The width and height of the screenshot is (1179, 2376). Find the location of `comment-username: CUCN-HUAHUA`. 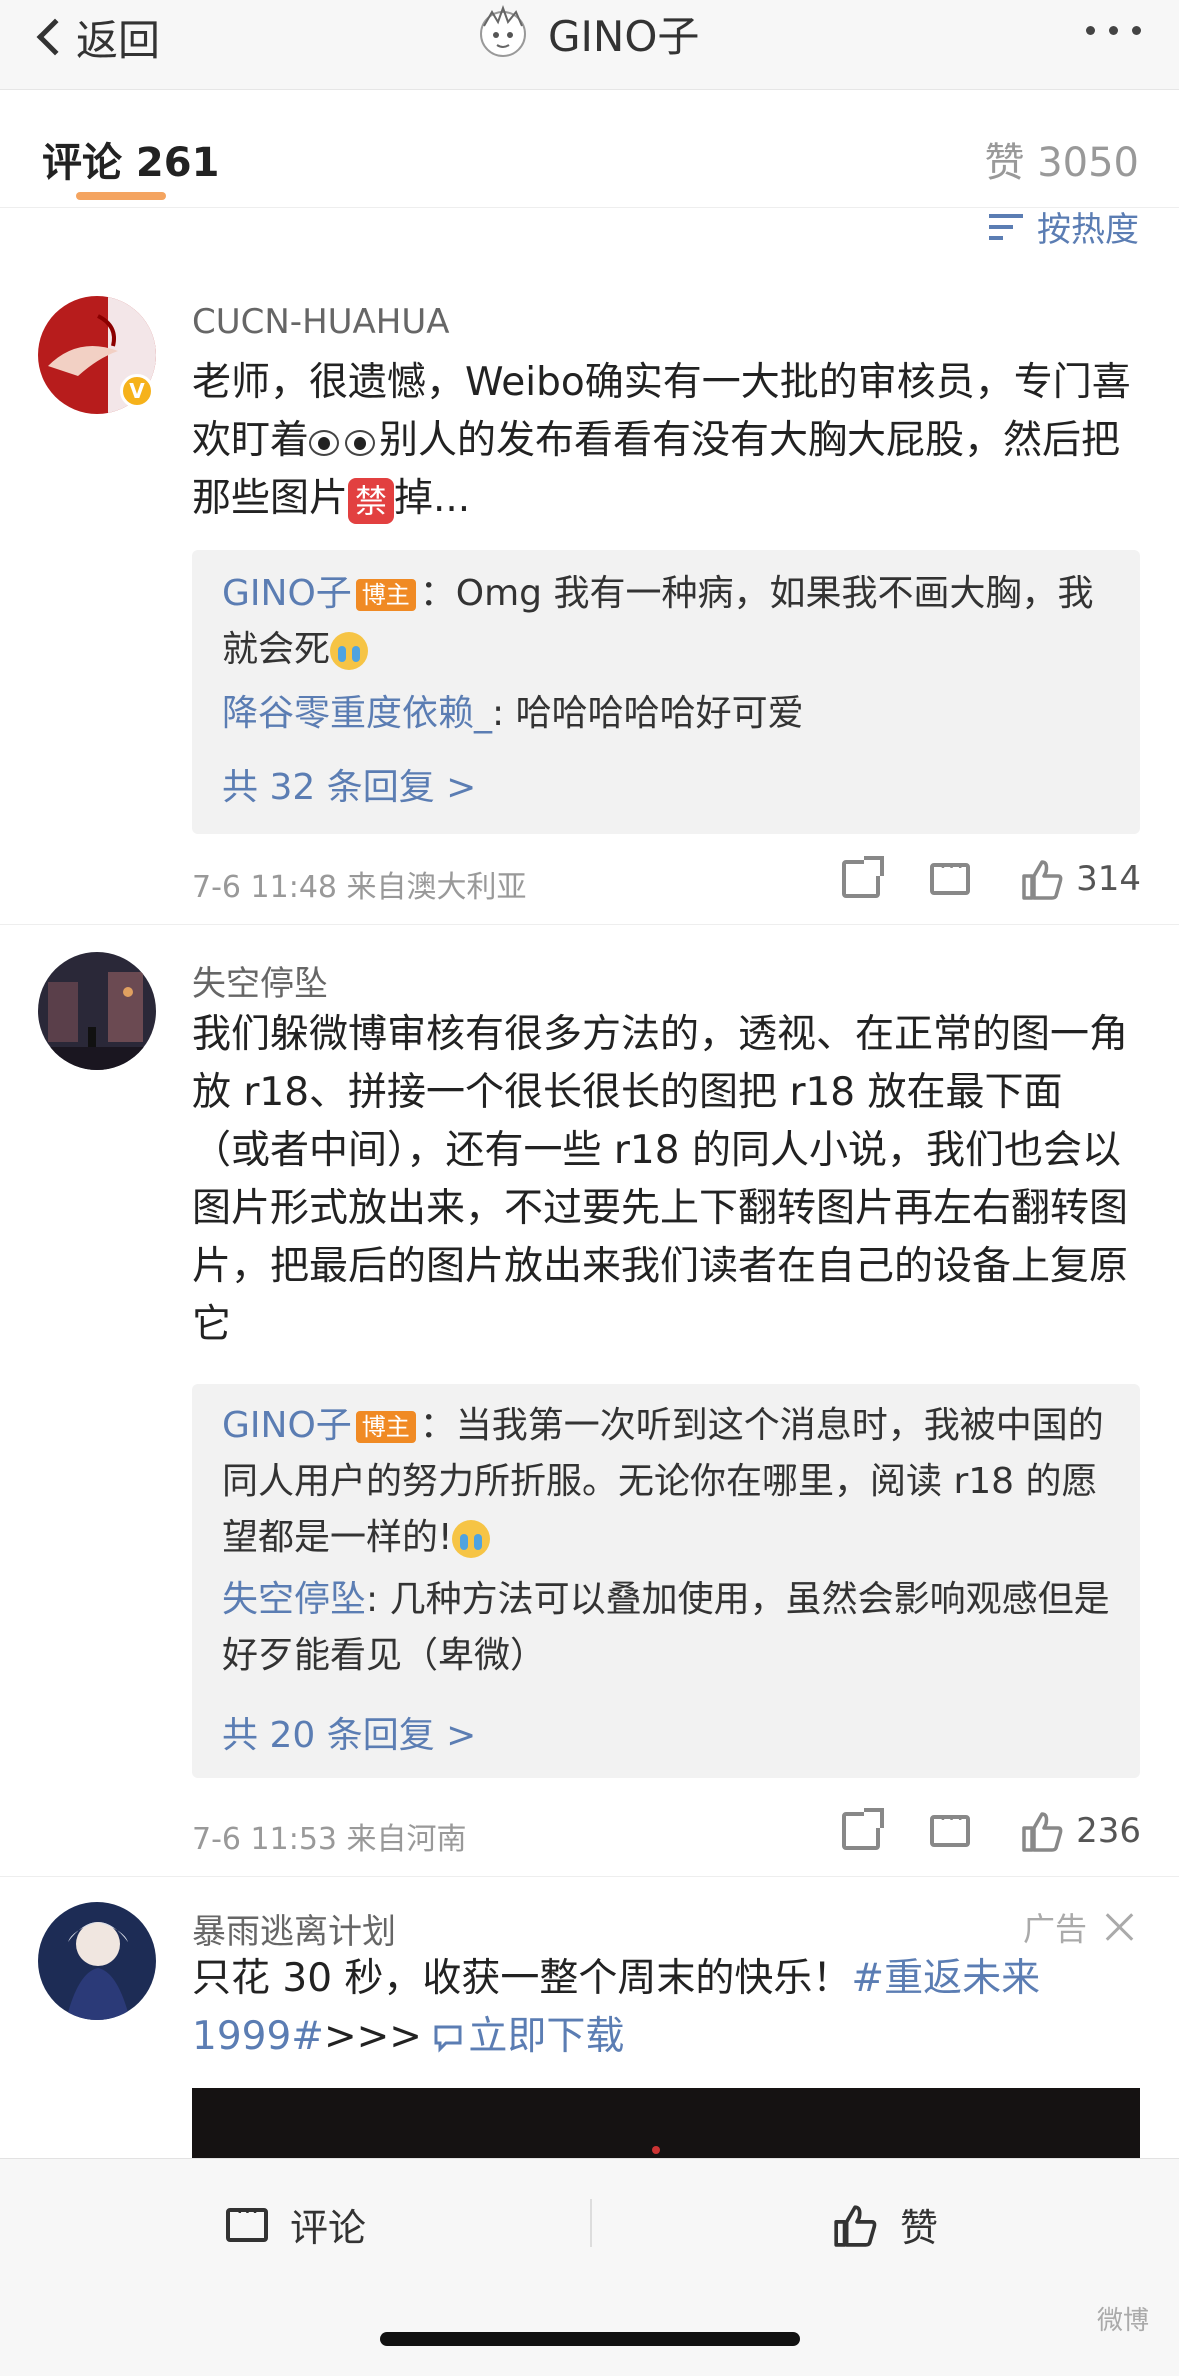

comment-username: CUCN-HUAHUA is located at coordinates (321, 322).